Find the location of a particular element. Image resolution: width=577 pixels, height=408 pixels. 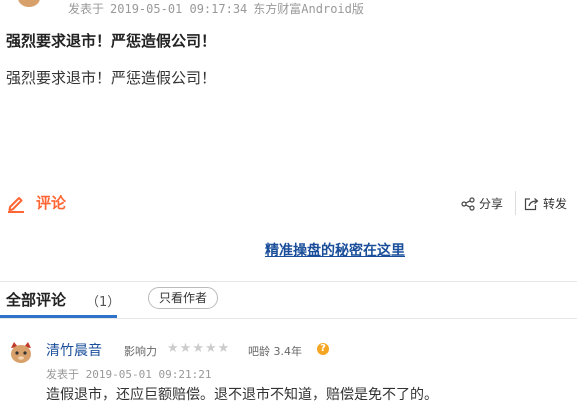

share-label: 分享 is located at coordinates (491, 204).